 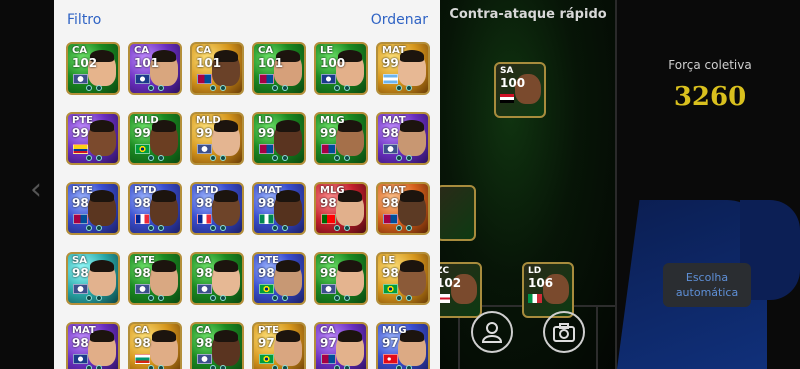 I want to click on player-profile-button, so click(x=492, y=332).